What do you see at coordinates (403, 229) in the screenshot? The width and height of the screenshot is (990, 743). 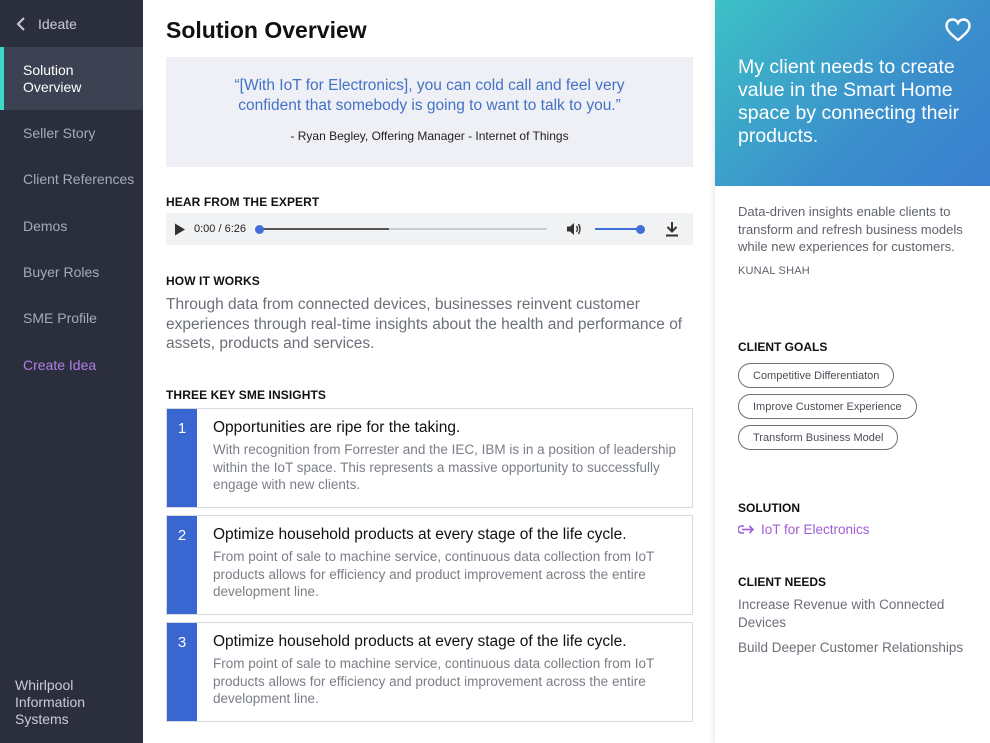 I see `seek-track` at bounding box center [403, 229].